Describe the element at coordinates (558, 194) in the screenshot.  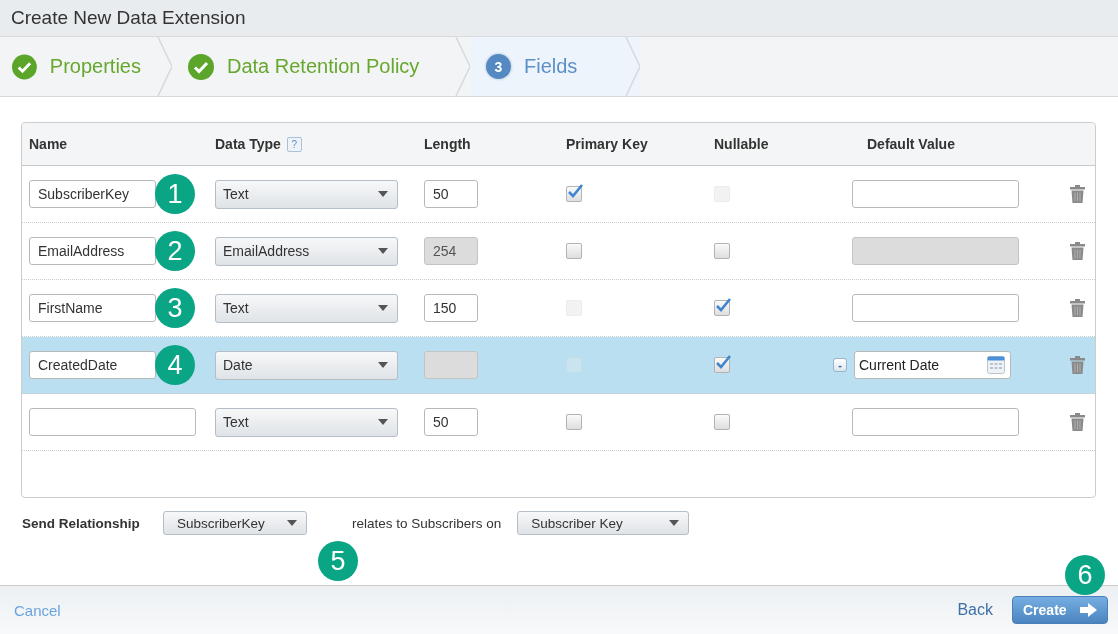
I see `table-row: SubscriberKey 1 Text 50` at that location.